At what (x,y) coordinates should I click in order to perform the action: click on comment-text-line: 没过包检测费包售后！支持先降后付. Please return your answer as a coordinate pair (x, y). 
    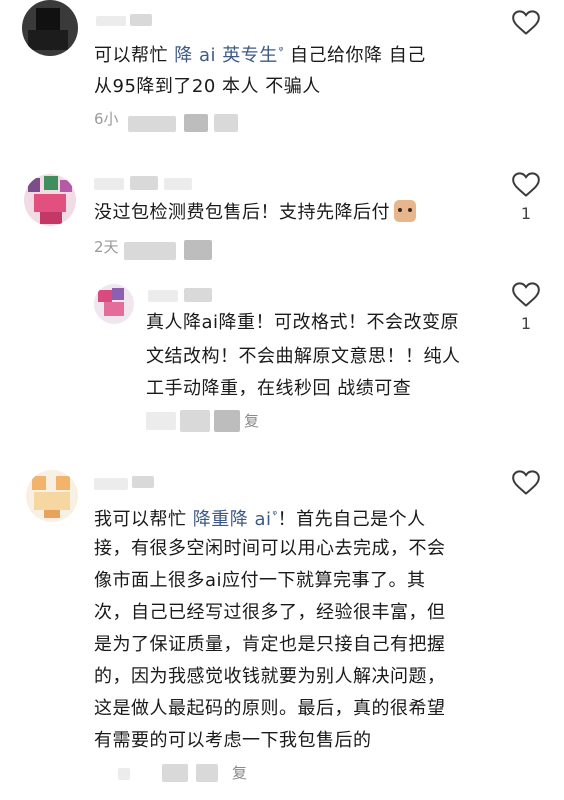
    Looking at the image, I should click on (255, 213).